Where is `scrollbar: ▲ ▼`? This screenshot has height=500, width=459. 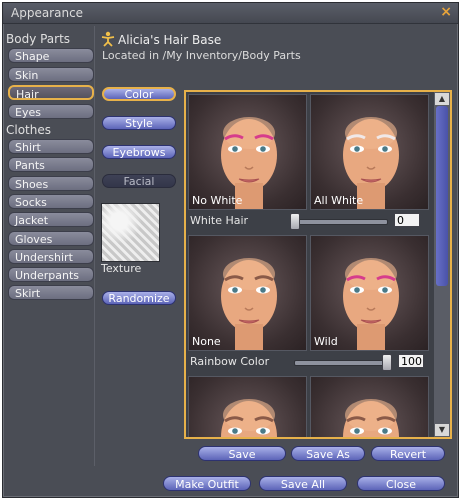
scrollbar: ▲ ▼ is located at coordinates (442, 264).